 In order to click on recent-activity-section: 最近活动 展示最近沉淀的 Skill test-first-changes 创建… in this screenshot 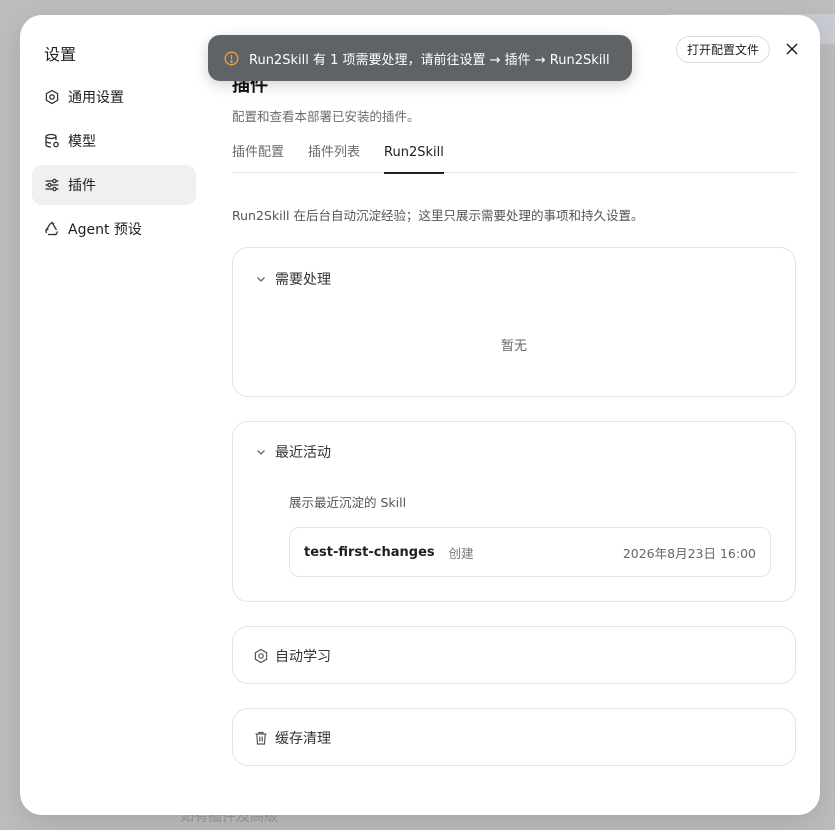, I will do `click(514, 511)`.